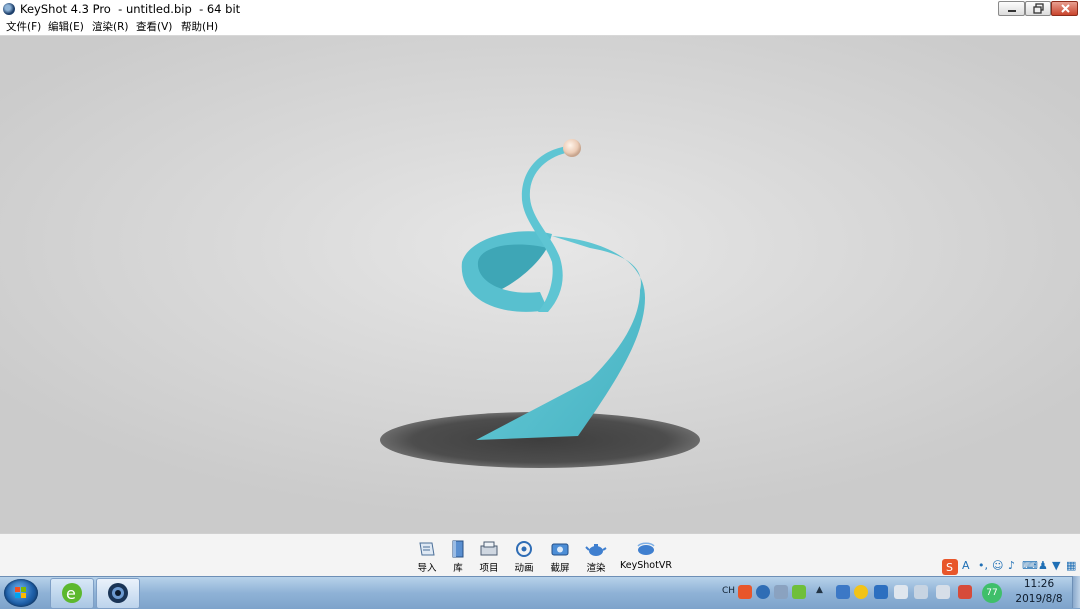 This screenshot has width=1080, height=611. I want to click on svg-text: e, so click(71, 593).